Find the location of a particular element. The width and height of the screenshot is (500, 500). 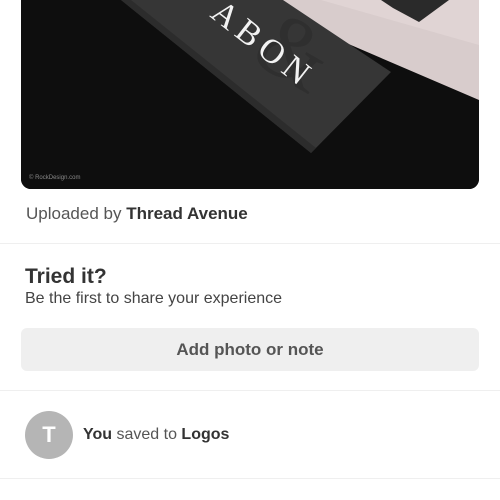

activity-actor: You is located at coordinates (98, 434).